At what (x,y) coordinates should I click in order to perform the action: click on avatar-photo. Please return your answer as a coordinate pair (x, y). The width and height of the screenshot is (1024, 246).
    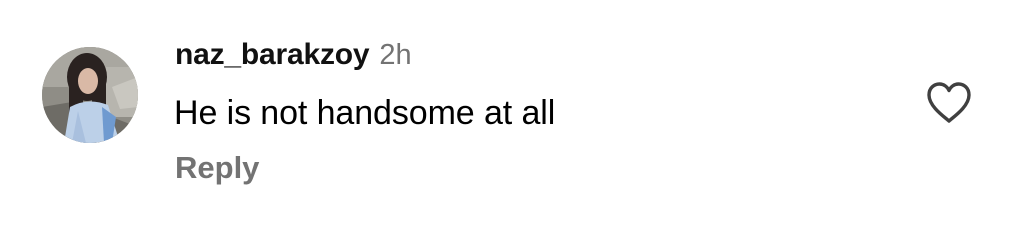
    Looking at the image, I should click on (90, 95).